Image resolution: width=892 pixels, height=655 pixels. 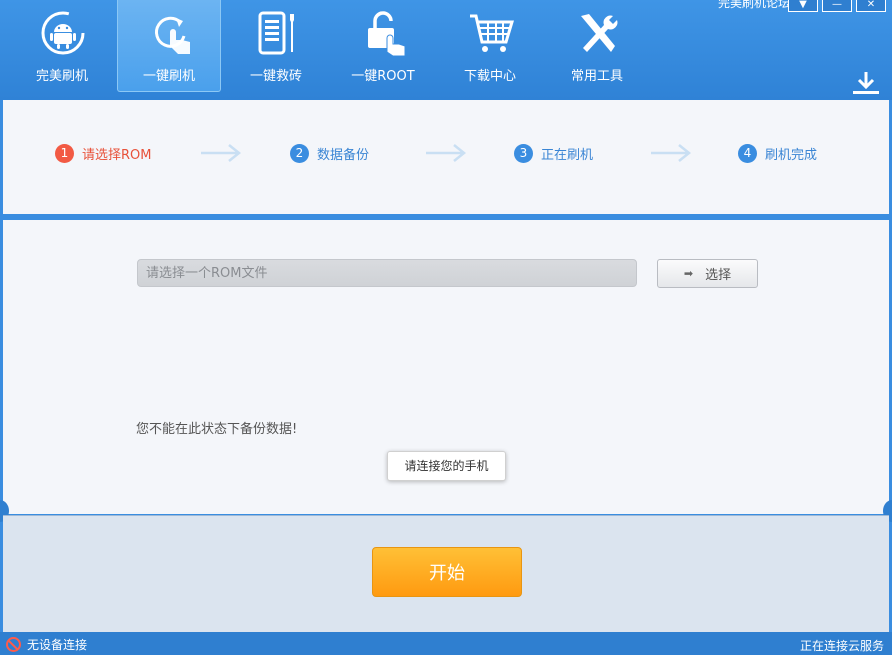 I want to click on nav-root: 一键ROOT, so click(x=383, y=46).